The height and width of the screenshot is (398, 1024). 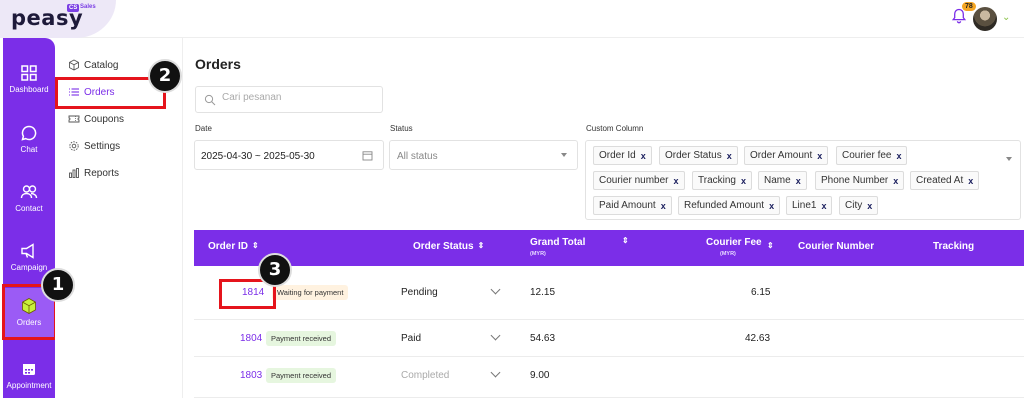 What do you see at coordinates (419, 292) in the screenshot?
I see `order-status: Pending` at bounding box center [419, 292].